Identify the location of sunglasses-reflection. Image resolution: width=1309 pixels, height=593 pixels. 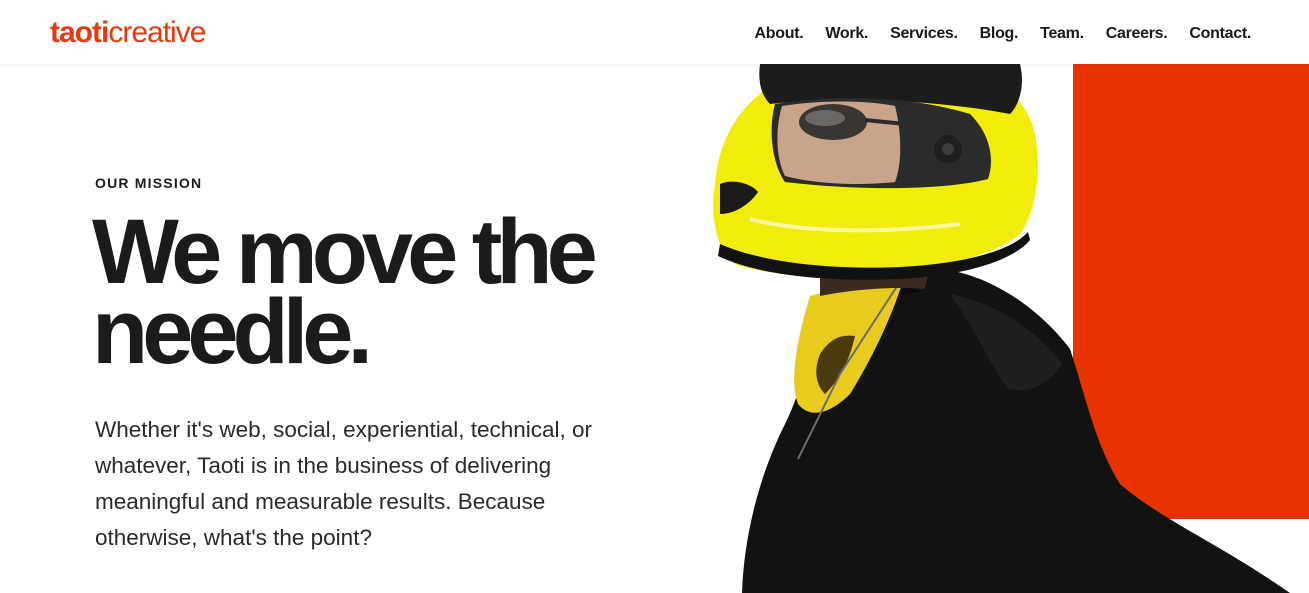
(825, 118).